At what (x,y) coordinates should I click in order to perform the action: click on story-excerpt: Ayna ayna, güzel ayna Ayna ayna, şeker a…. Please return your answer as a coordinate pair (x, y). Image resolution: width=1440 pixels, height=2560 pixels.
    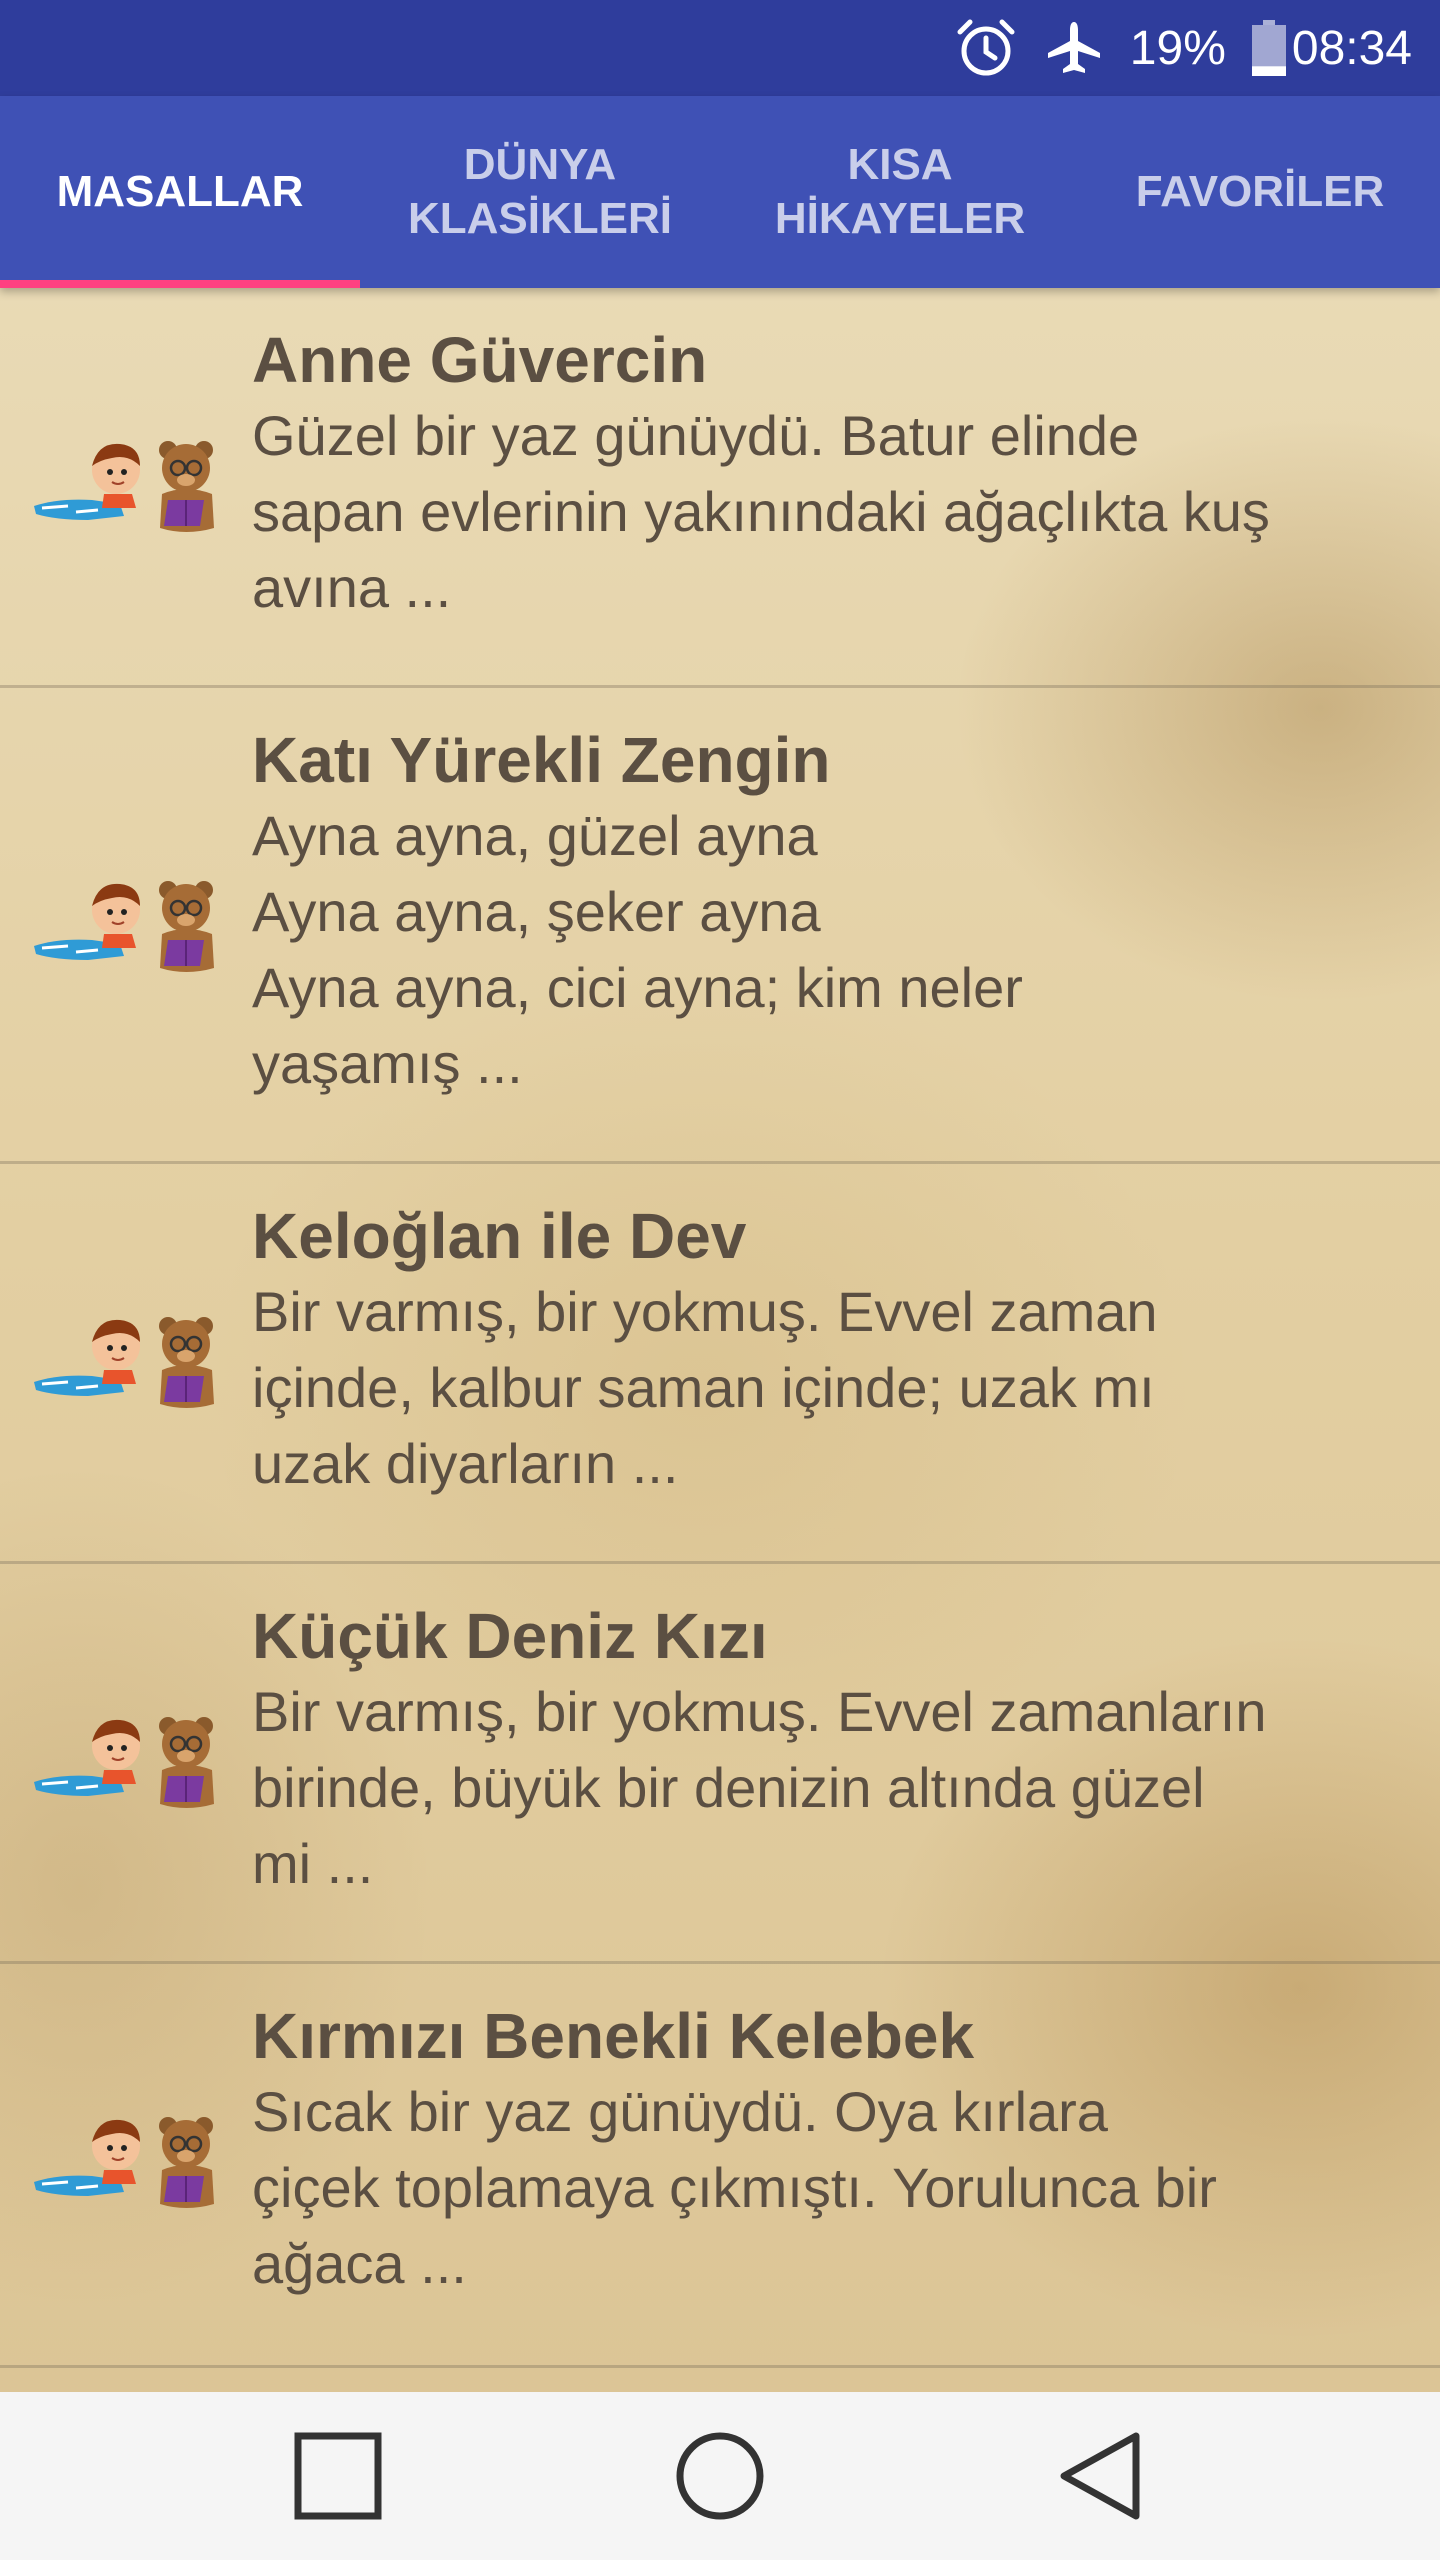
    Looking at the image, I should click on (637, 949).